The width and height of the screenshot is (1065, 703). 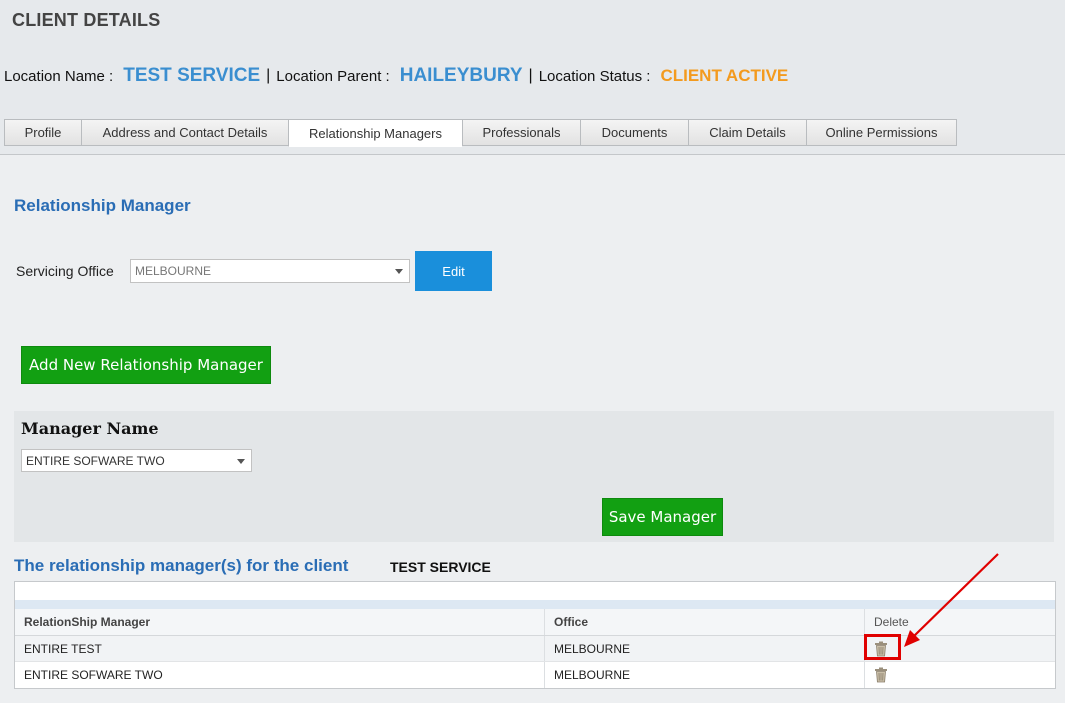 I want to click on annotation-arrow, so click(x=951, y=600).